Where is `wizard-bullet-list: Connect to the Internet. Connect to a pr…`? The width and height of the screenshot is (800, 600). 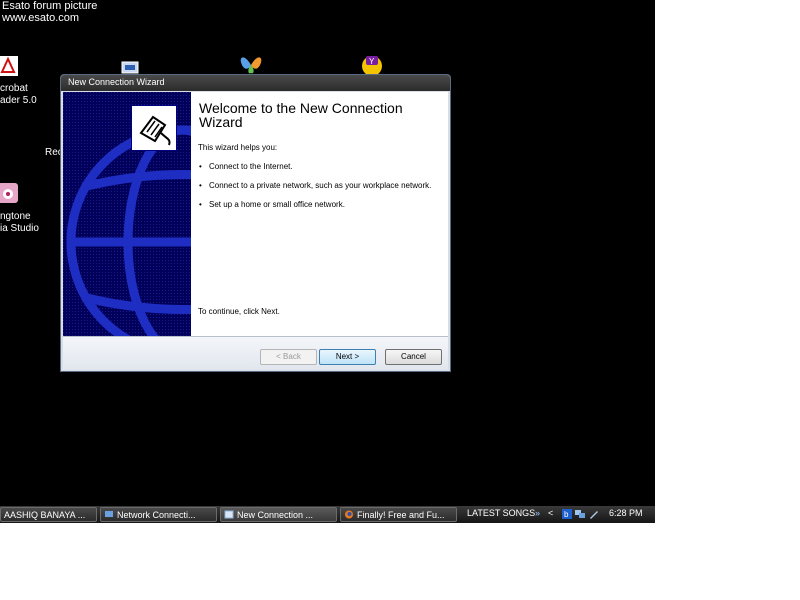 wizard-bullet-list: Connect to the Internet. Connect to a pr… is located at coordinates (318, 190).